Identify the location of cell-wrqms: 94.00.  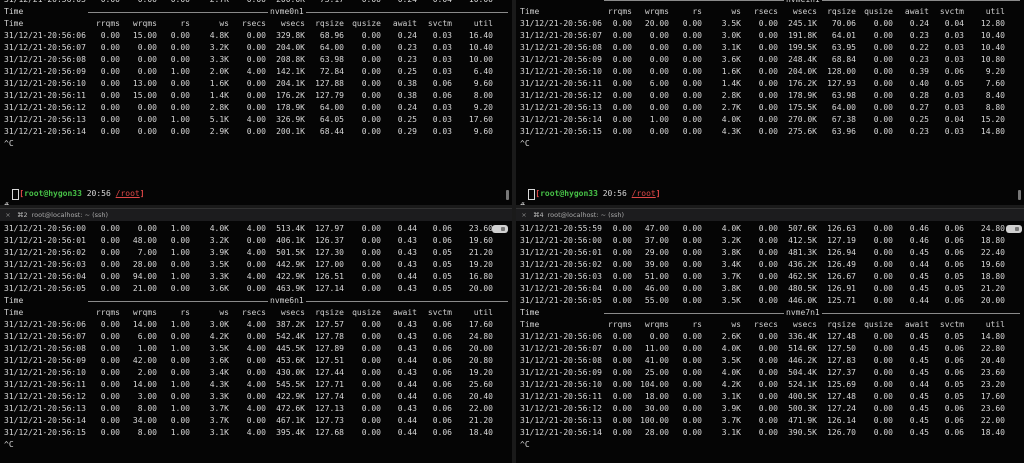
(144, 276).